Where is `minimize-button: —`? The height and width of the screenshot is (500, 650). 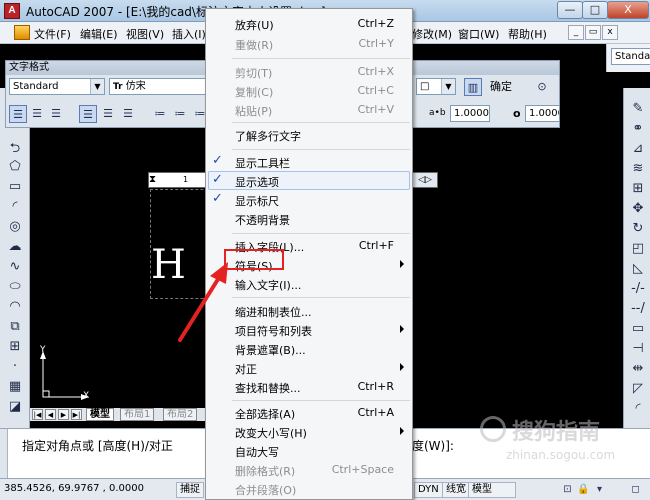
minimize-button: — is located at coordinates (570, 10).